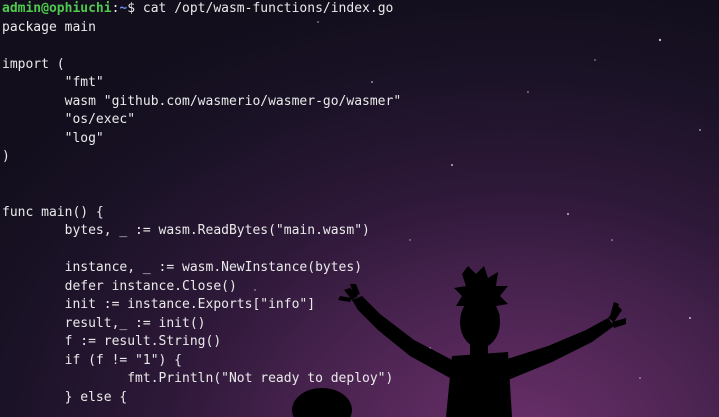 Image resolution: width=719 pixels, height=417 pixels. I want to click on code-line: ), so click(6, 156).